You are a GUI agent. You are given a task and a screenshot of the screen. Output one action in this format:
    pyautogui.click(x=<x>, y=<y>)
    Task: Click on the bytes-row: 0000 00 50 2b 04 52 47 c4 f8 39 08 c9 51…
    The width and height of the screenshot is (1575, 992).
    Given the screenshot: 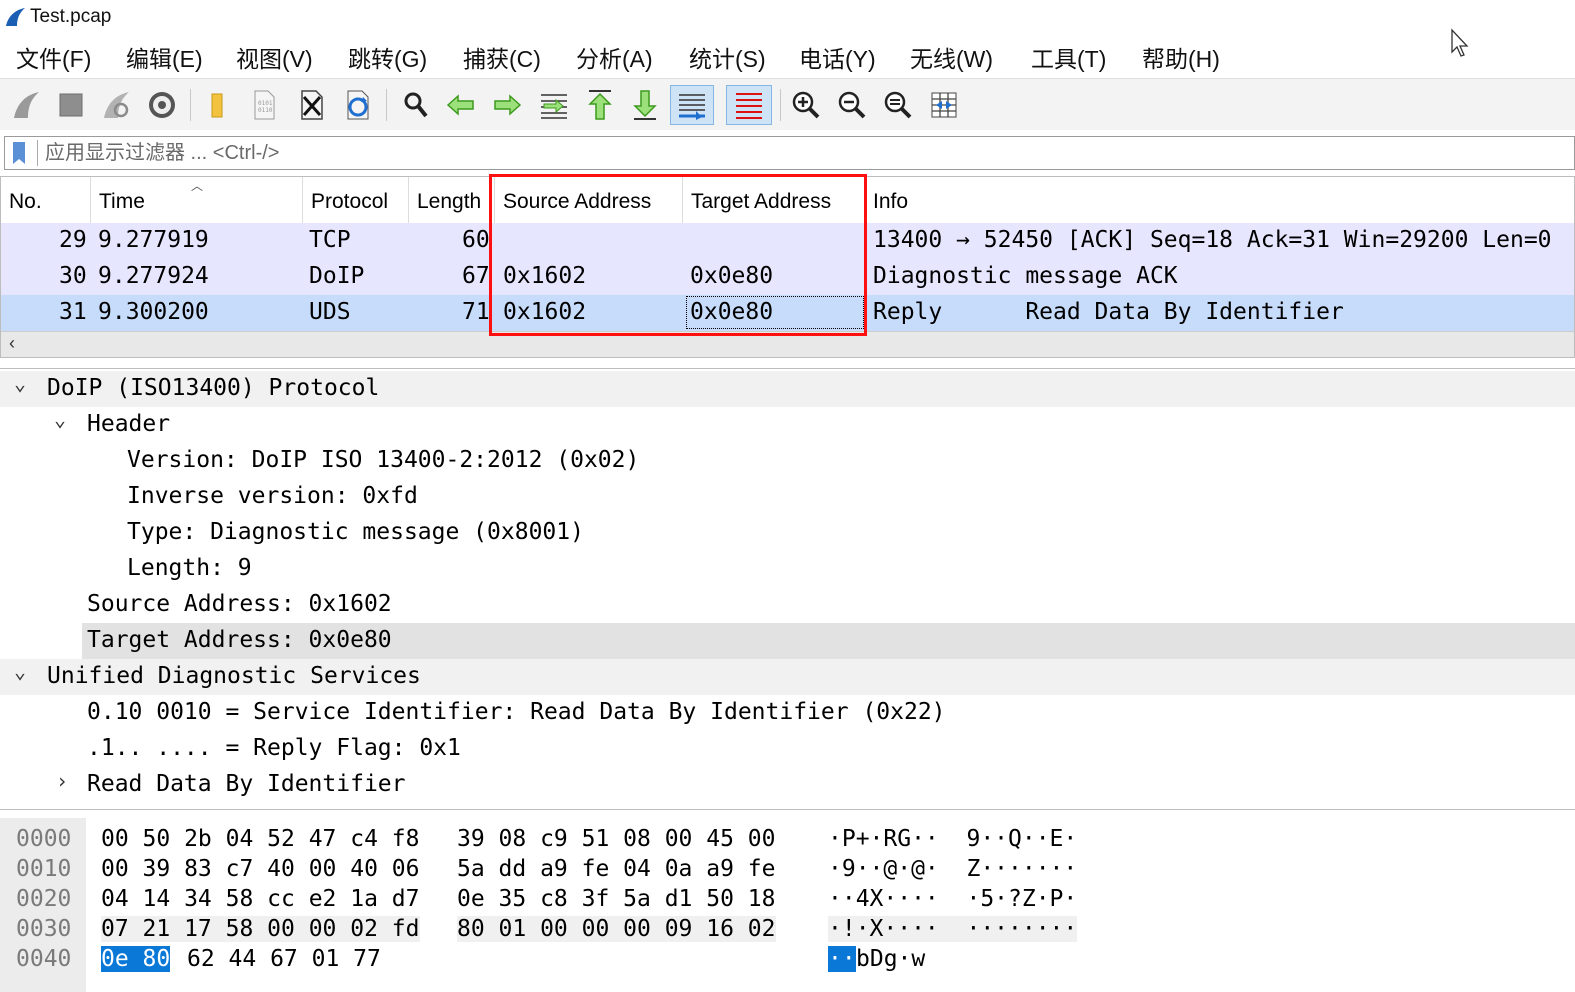 What is the action you would take?
    pyautogui.click(x=787, y=837)
    